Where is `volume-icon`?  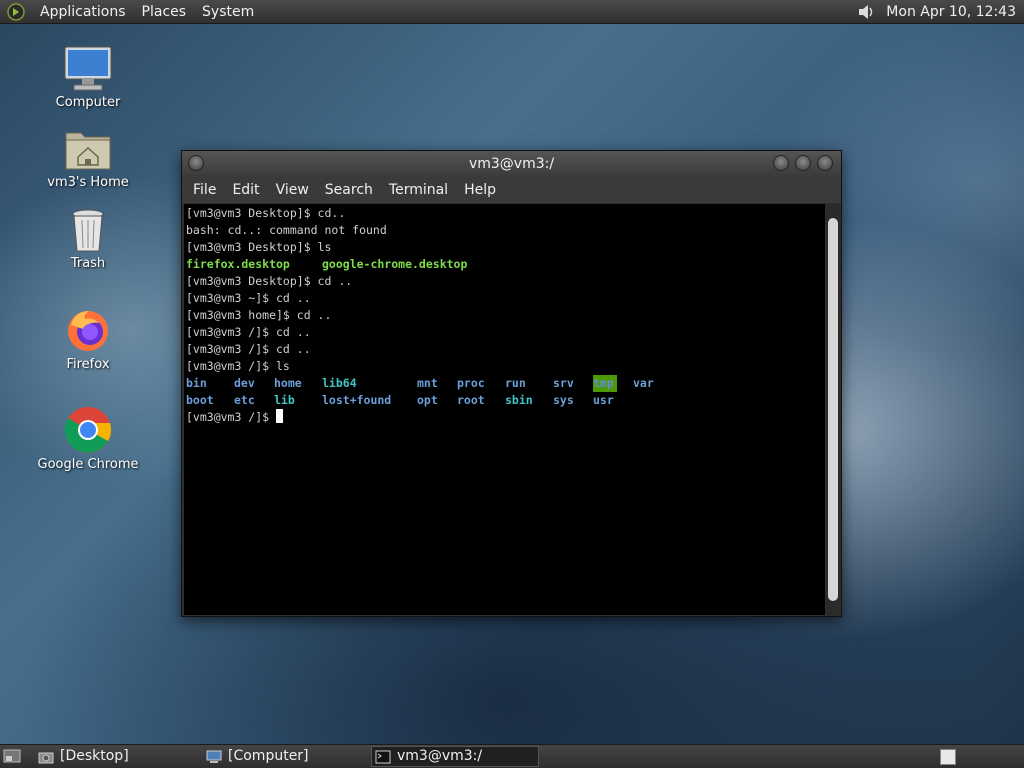 volume-icon is located at coordinates (866, 12).